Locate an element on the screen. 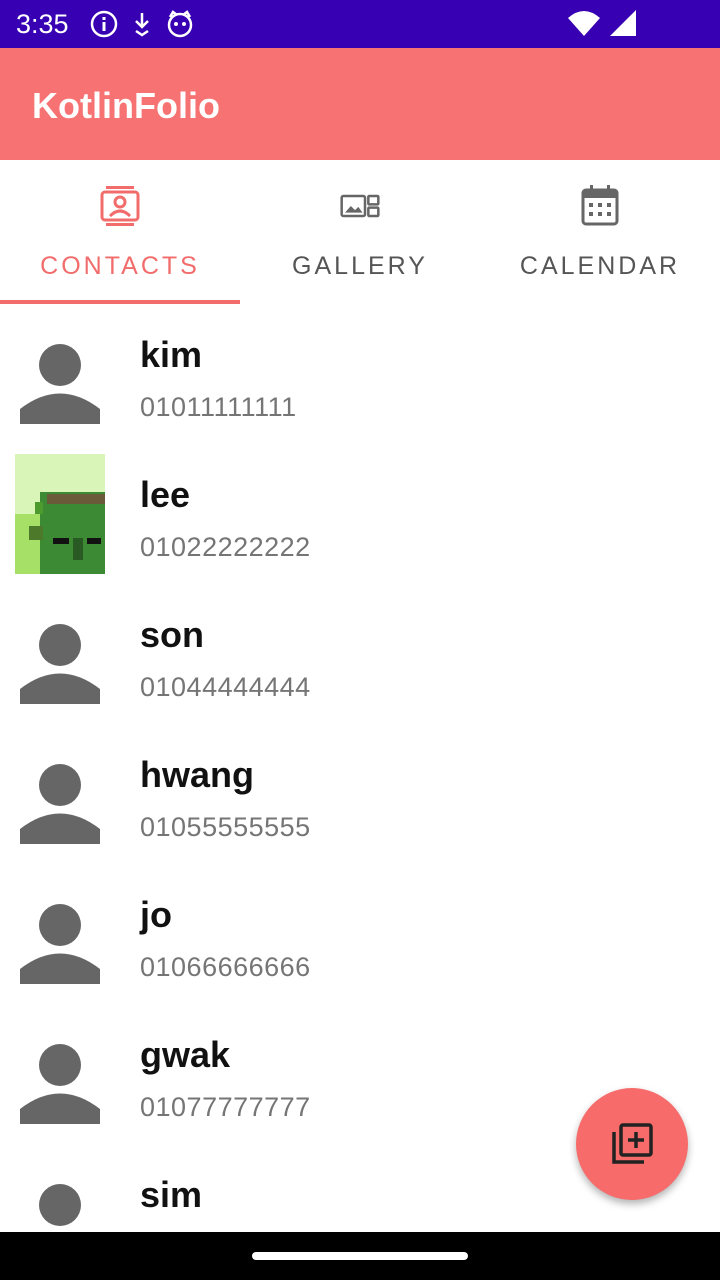 Image resolution: width=720 pixels, height=1280 pixels. tab-label: GALLERY is located at coordinates (360, 266).